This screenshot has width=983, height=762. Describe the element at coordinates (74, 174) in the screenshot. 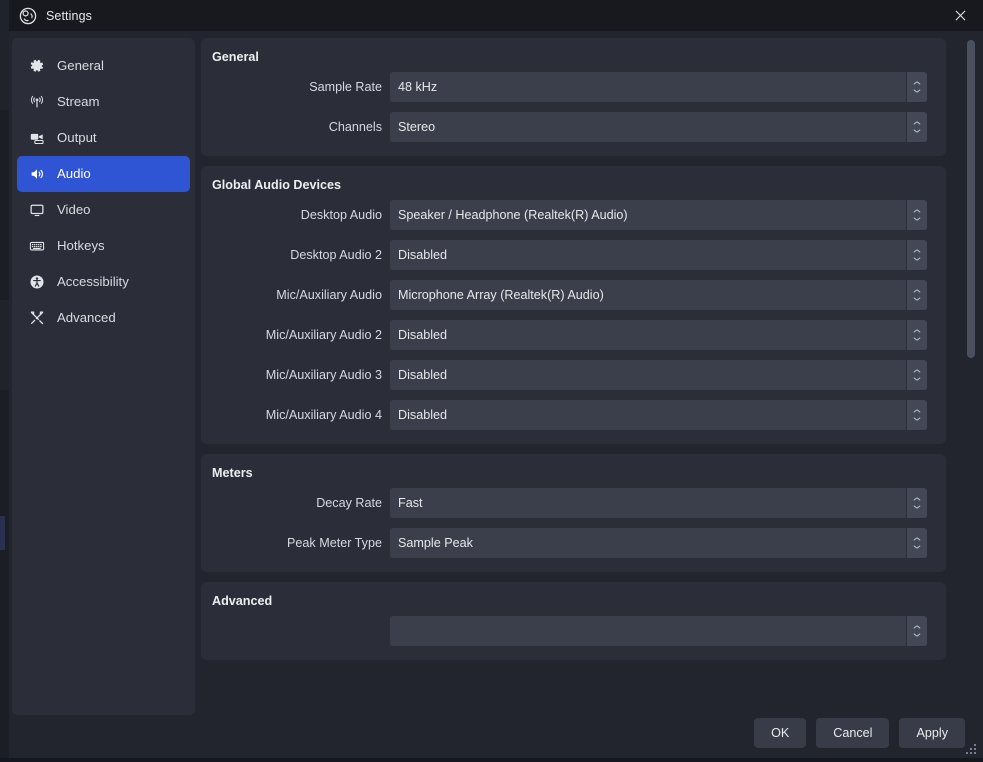

I see `sidebar-item-label: Audio` at that location.